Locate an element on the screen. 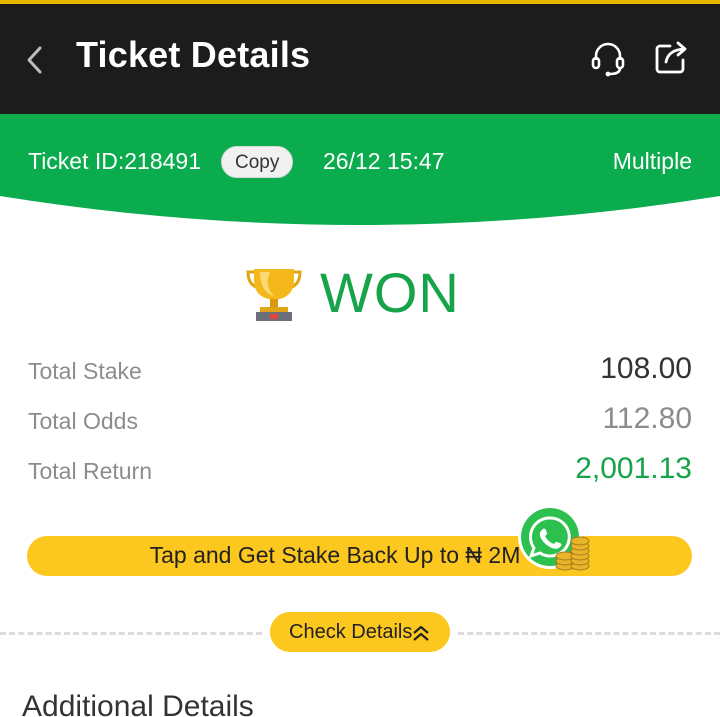 The image size is (720, 717). total-return-row: Total Return 2,001.13 is located at coordinates (360, 472).